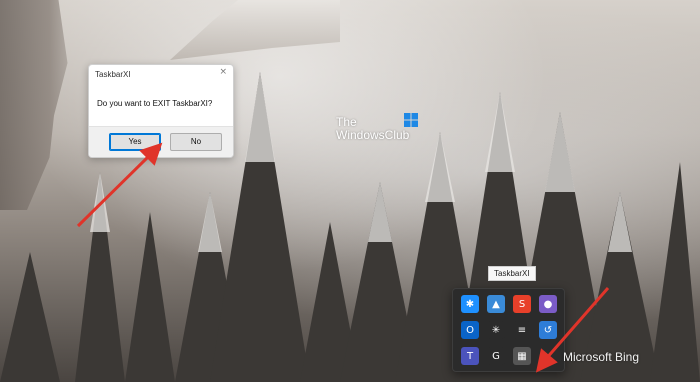 The height and width of the screenshot is (382, 700). Describe the element at coordinates (470, 304) in the screenshot. I see `bluetooth-icon: ✱` at that location.